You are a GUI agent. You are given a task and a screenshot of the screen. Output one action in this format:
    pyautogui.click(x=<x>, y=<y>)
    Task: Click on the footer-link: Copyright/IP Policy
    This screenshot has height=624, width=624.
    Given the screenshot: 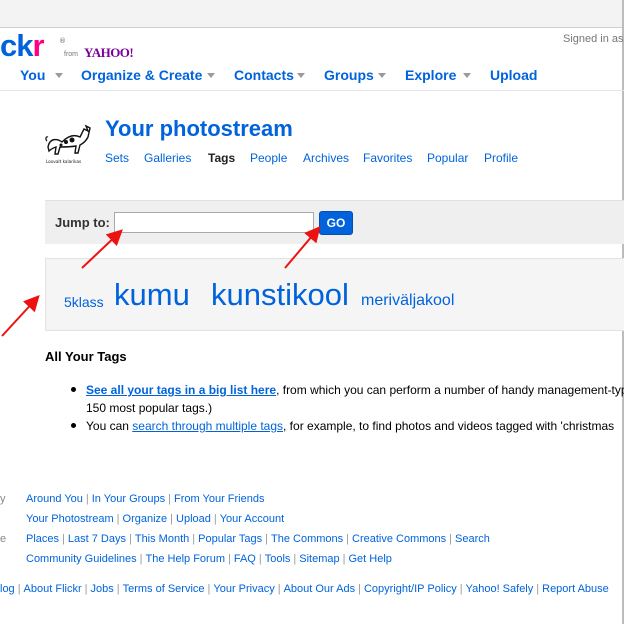 What is the action you would take?
    pyautogui.click(x=410, y=589)
    